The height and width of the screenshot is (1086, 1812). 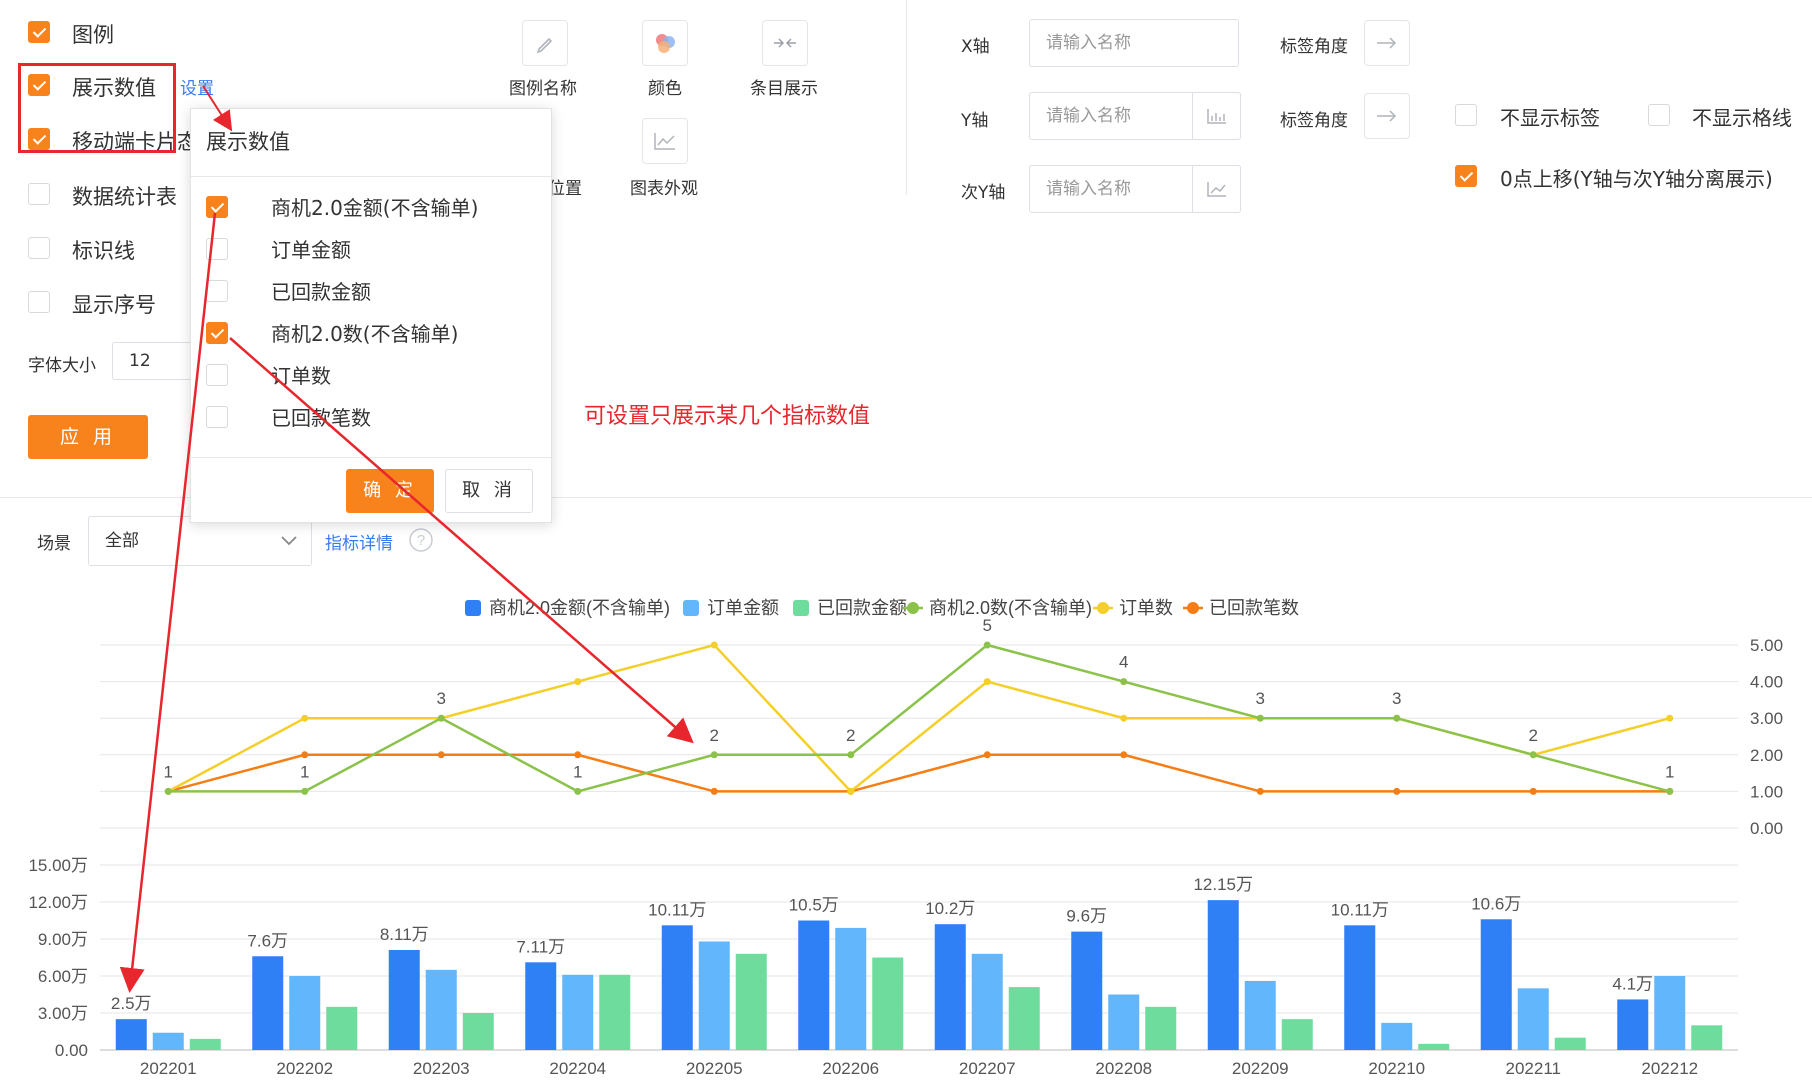 I want to click on popup-cancel-button: 取 消, so click(x=489, y=491).